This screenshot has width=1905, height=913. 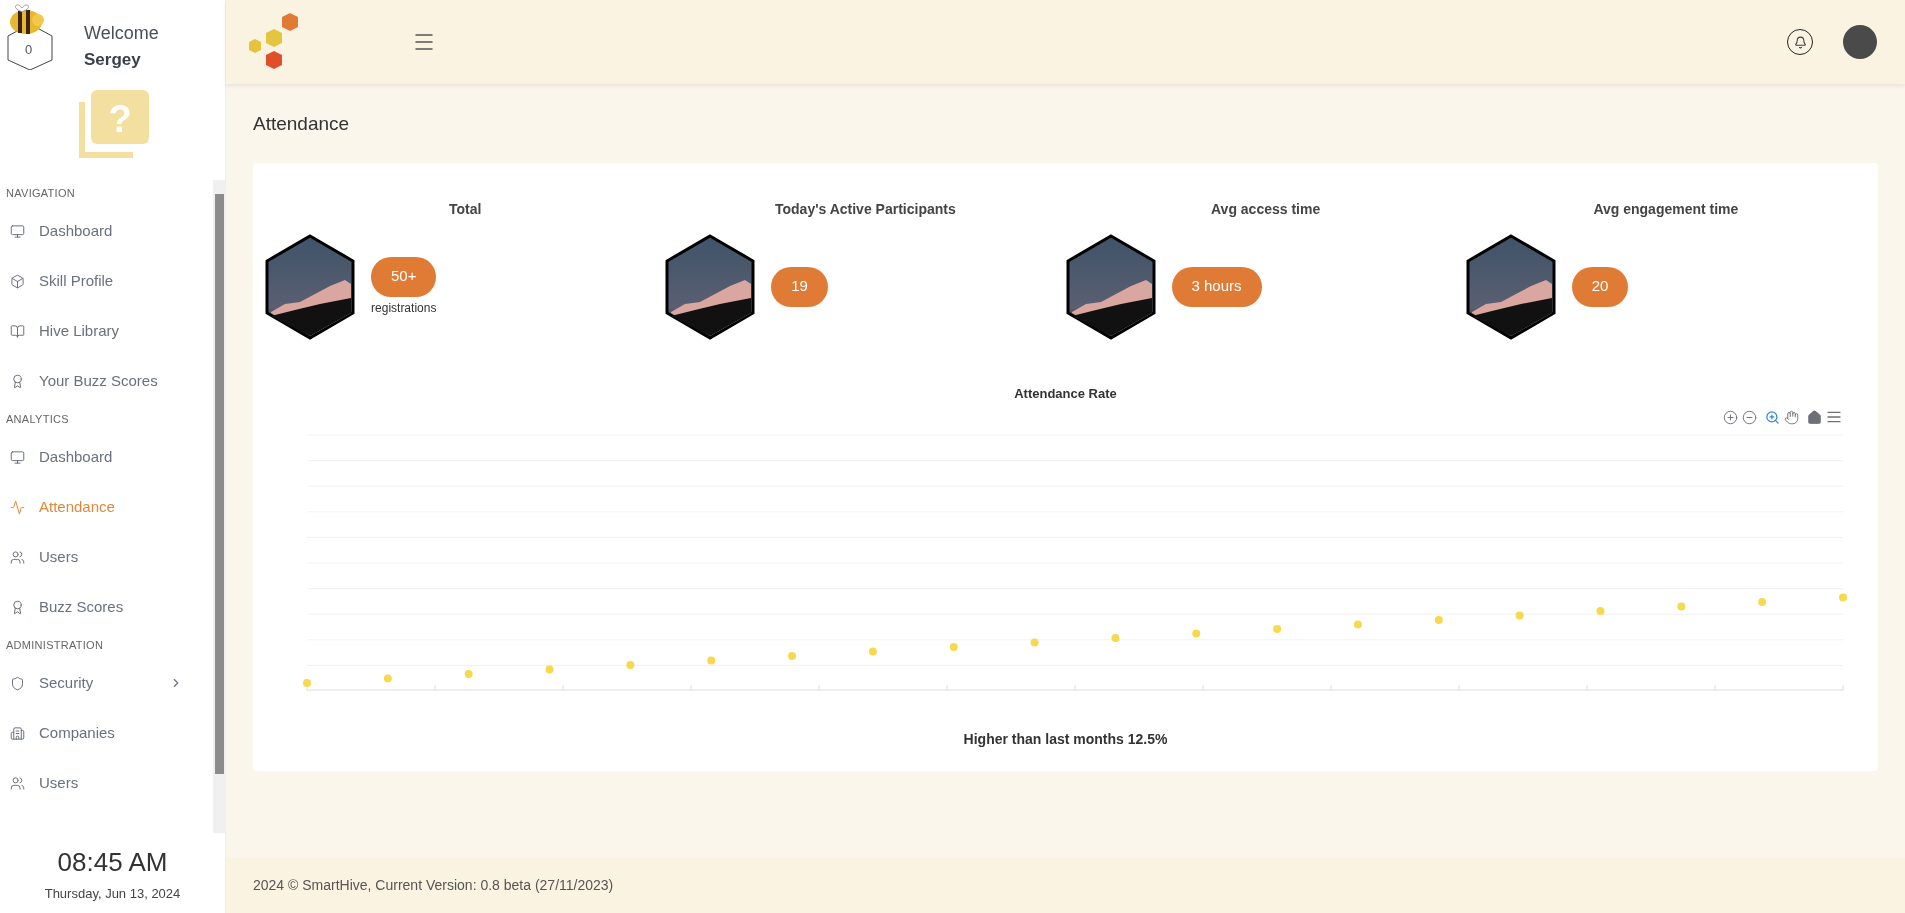 What do you see at coordinates (1860, 42) in the screenshot?
I see `avatar` at bounding box center [1860, 42].